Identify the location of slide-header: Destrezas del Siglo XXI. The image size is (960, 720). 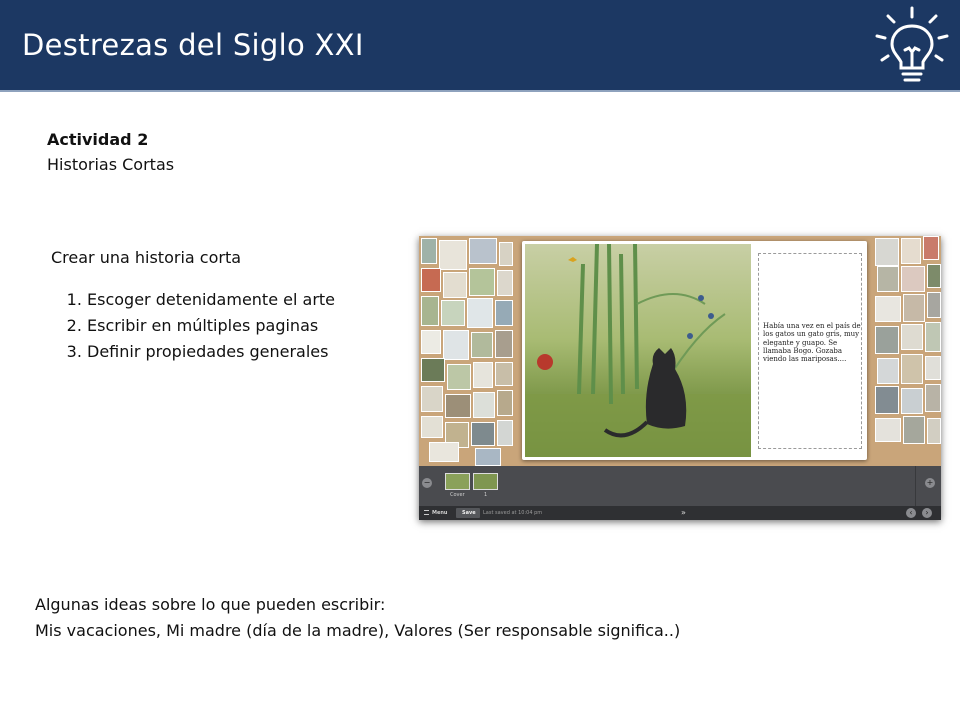
(480, 46).